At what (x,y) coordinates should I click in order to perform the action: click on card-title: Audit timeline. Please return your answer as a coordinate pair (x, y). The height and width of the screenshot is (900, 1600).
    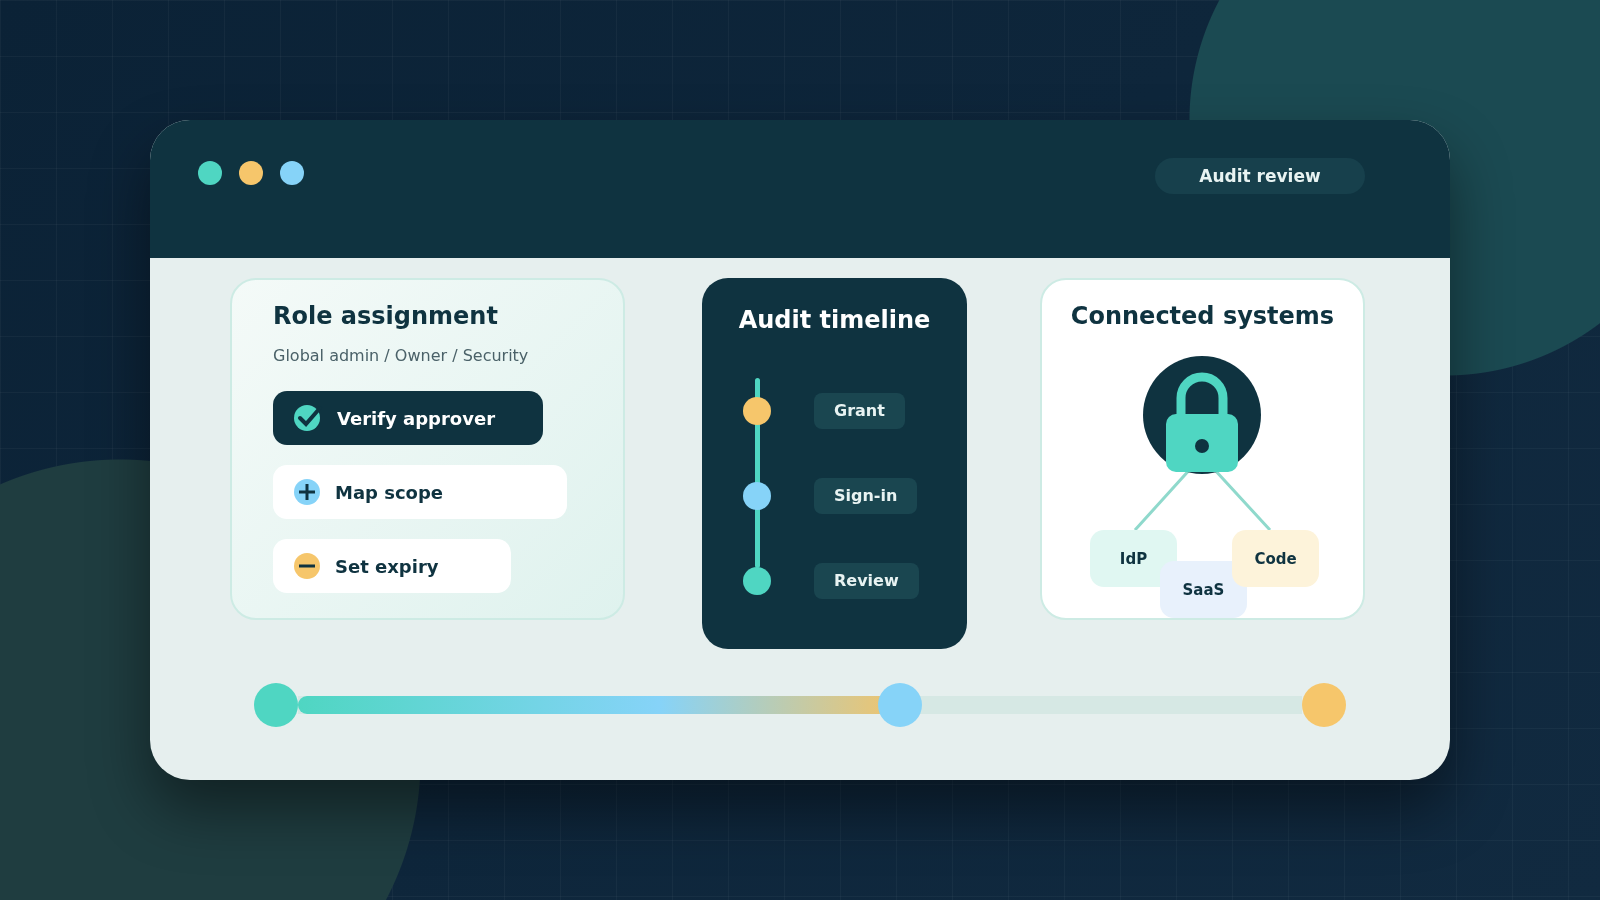
    Looking at the image, I should click on (834, 320).